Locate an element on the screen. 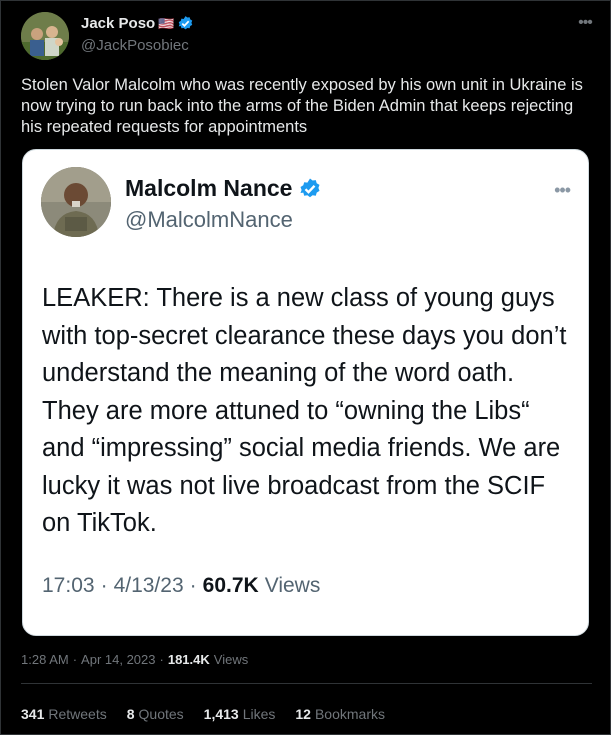  likes-label: Likes is located at coordinates (259, 714).